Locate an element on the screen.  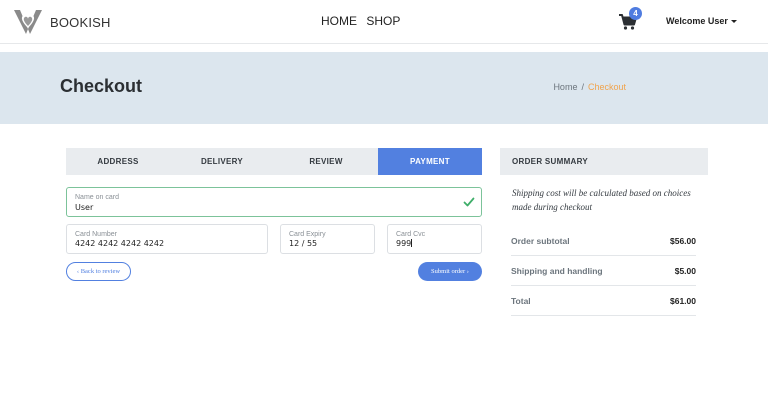
tab-address: ADDRESS is located at coordinates (118, 161).